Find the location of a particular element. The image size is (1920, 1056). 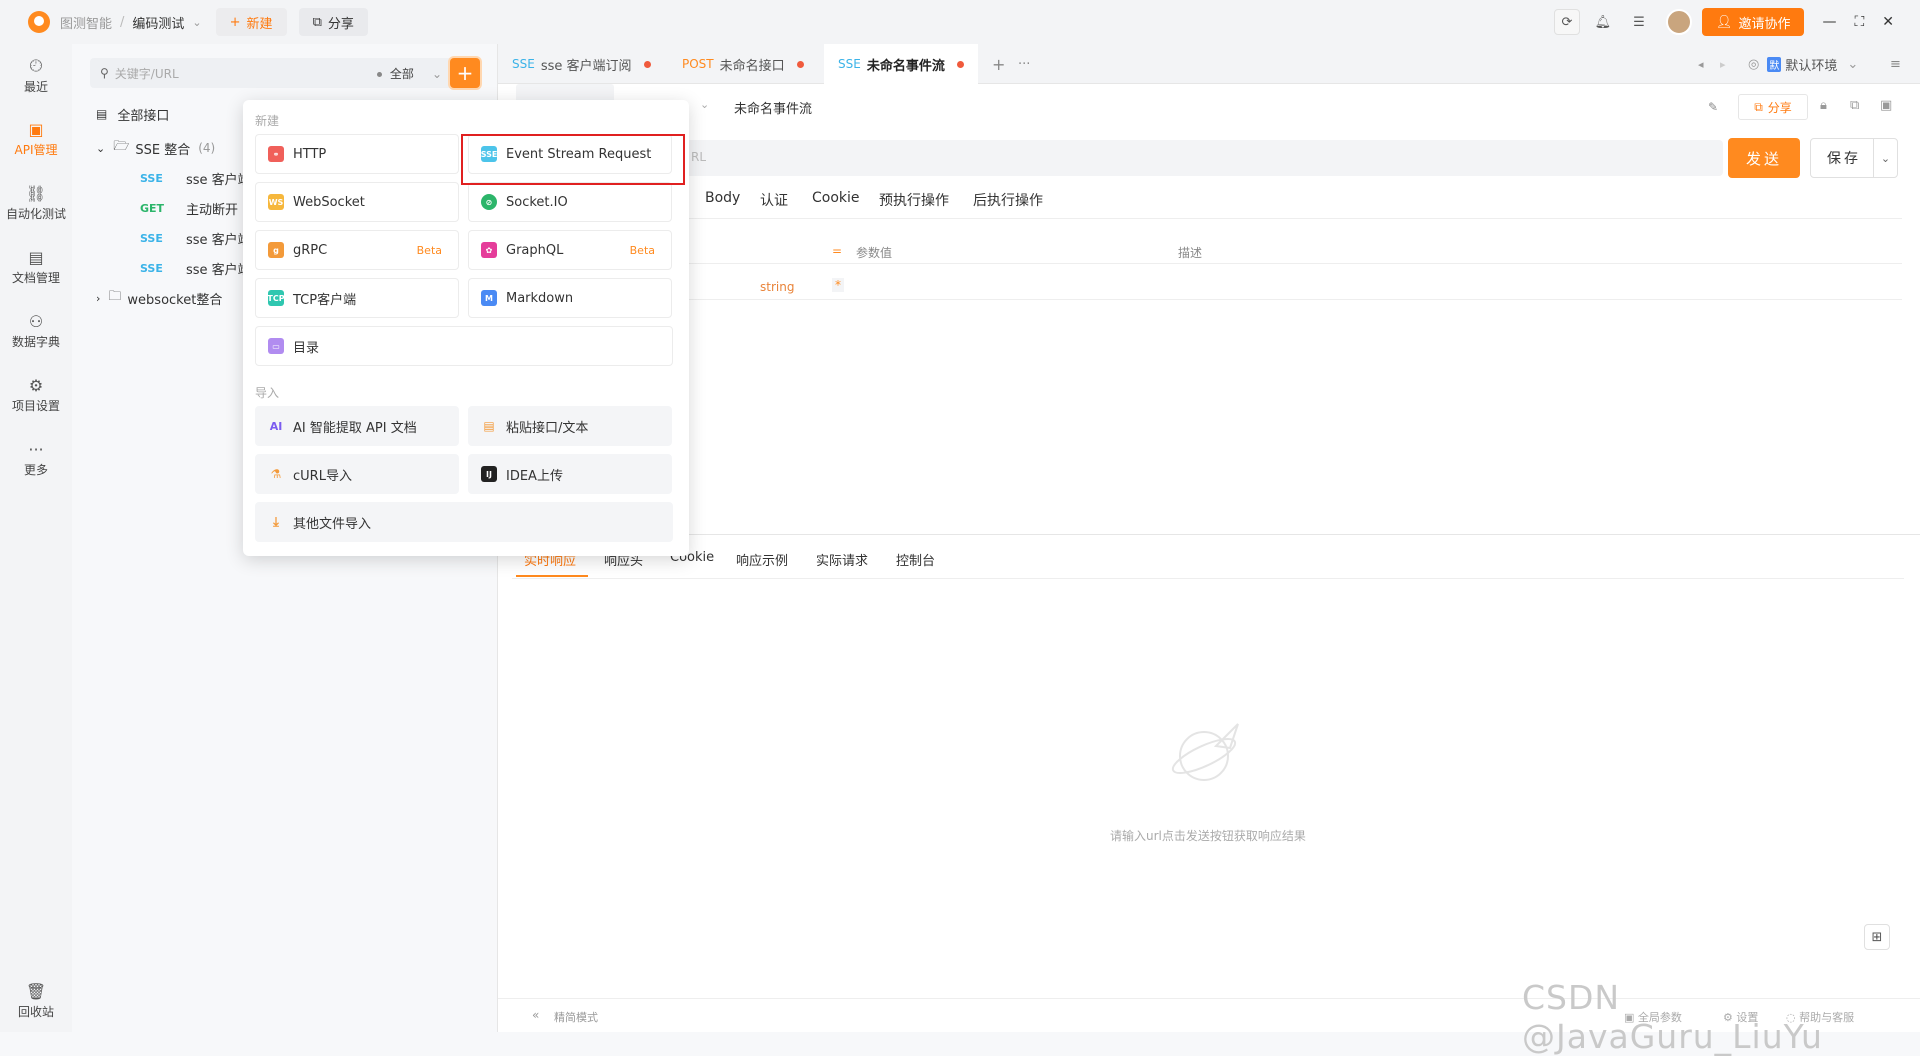

breadcrumb-project: 编码测试 is located at coordinates (158, 22).